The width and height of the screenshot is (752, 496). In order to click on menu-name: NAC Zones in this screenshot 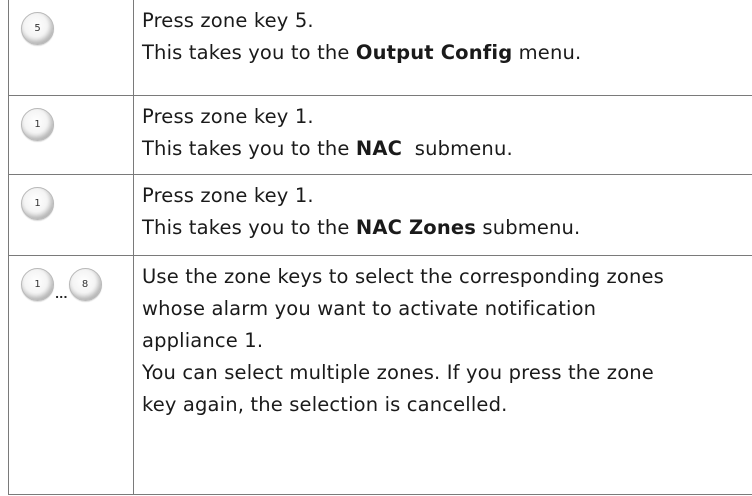, I will do `click(416, 227)`.